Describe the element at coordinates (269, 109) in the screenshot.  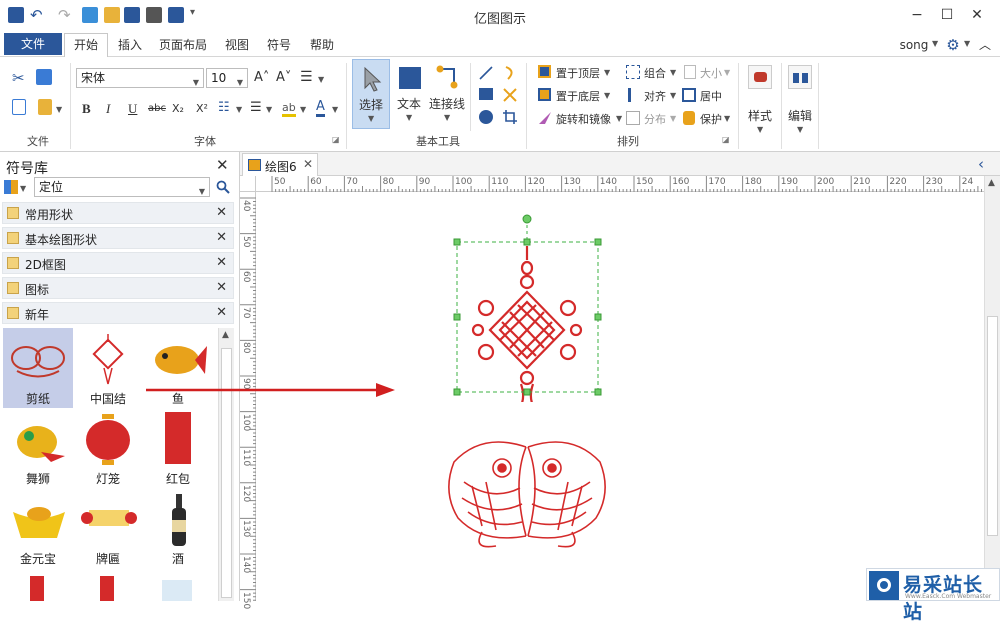
I see `bullets-caret-icon: ▼` at that location.